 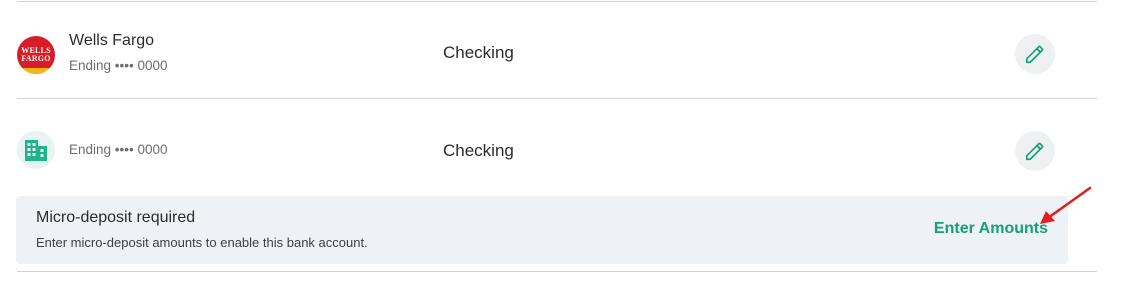 I want to click on bank-name: Wells Fargo, so click(x=112, y=40).